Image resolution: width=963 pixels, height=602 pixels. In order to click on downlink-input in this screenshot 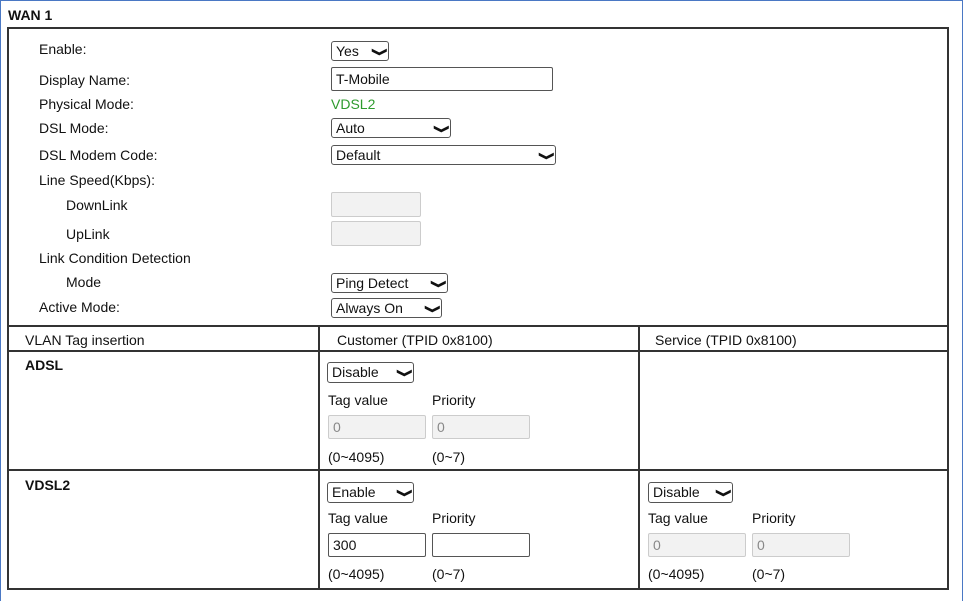, I will do `click(376, 204)`.